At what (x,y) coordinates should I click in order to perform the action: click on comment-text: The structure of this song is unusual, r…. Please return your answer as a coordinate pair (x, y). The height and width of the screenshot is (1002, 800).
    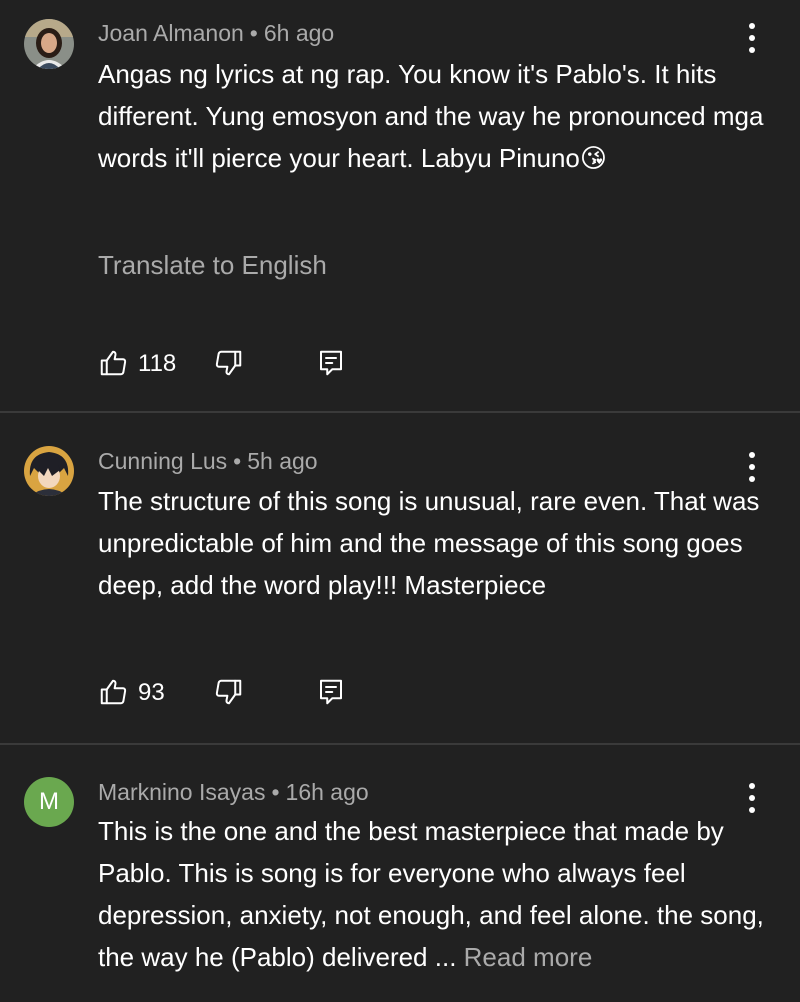
    Looking at the image, I should click on (429, 543).